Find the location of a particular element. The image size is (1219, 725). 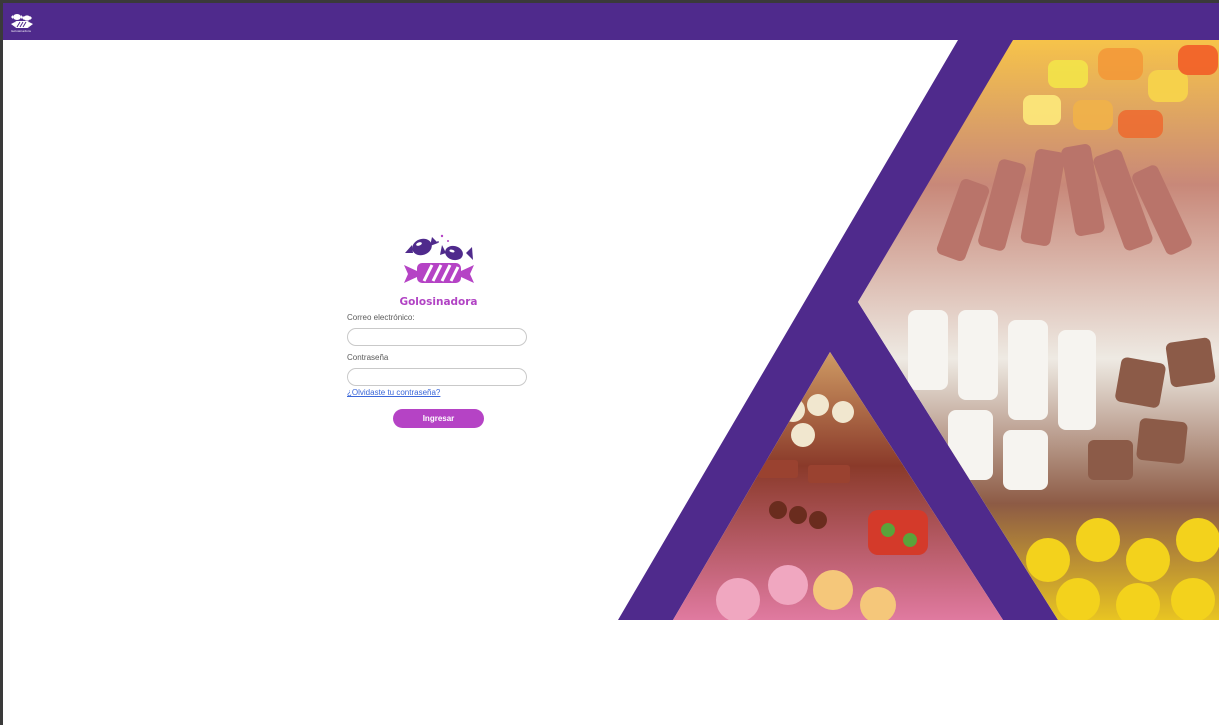

small-logo-text: Golosinadora is located at coordinates (21, 31).